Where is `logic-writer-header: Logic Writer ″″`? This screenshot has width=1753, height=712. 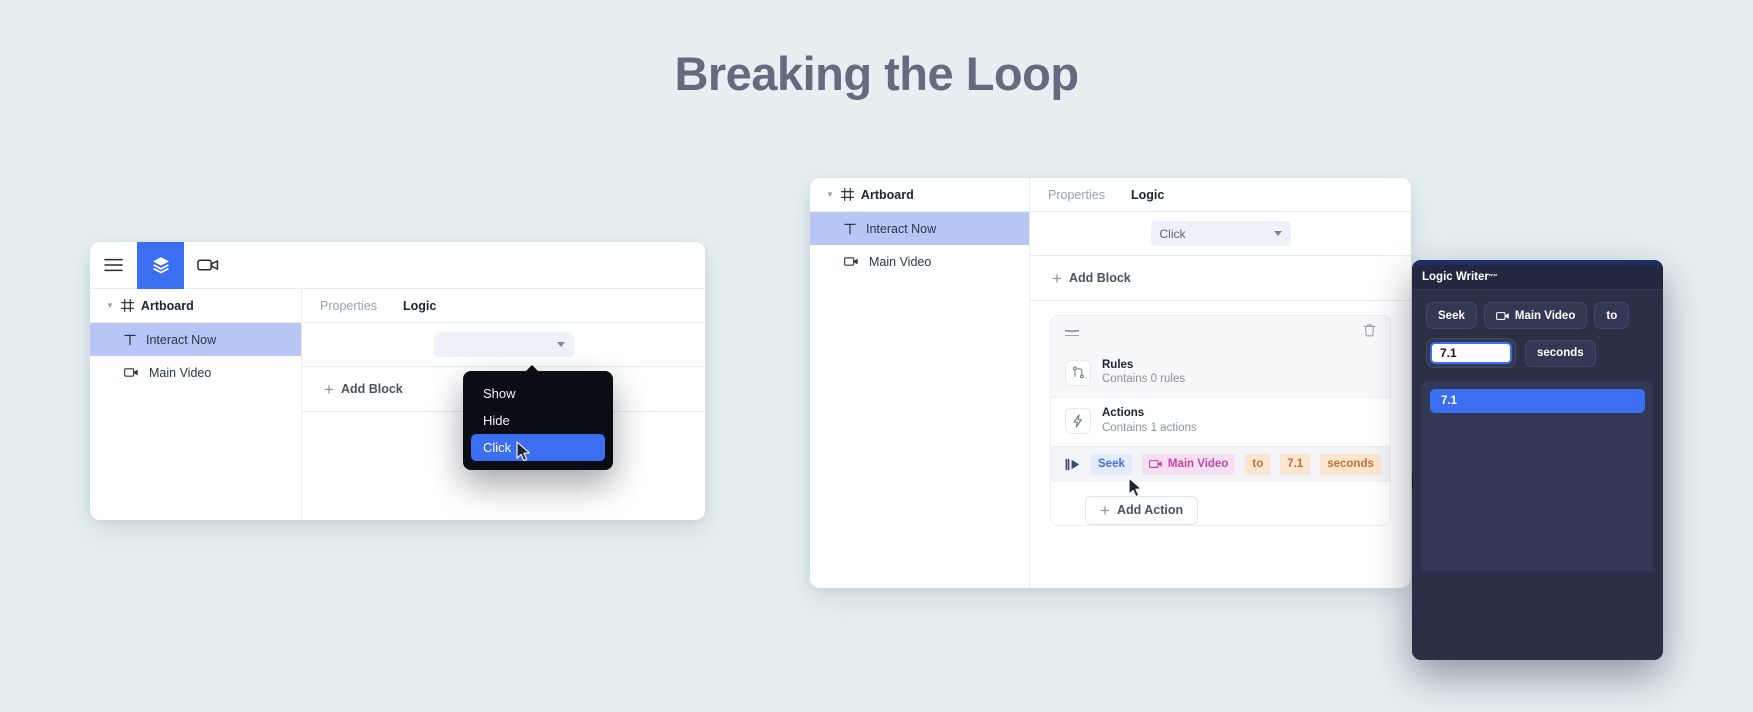
logic-writer-header: Logic Writer ″″ is located at coordinates (1537, 277).